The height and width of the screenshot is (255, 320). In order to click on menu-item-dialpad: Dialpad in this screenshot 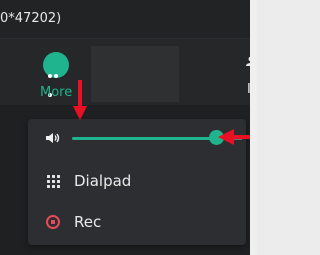, I will do `click(137, 181)`.